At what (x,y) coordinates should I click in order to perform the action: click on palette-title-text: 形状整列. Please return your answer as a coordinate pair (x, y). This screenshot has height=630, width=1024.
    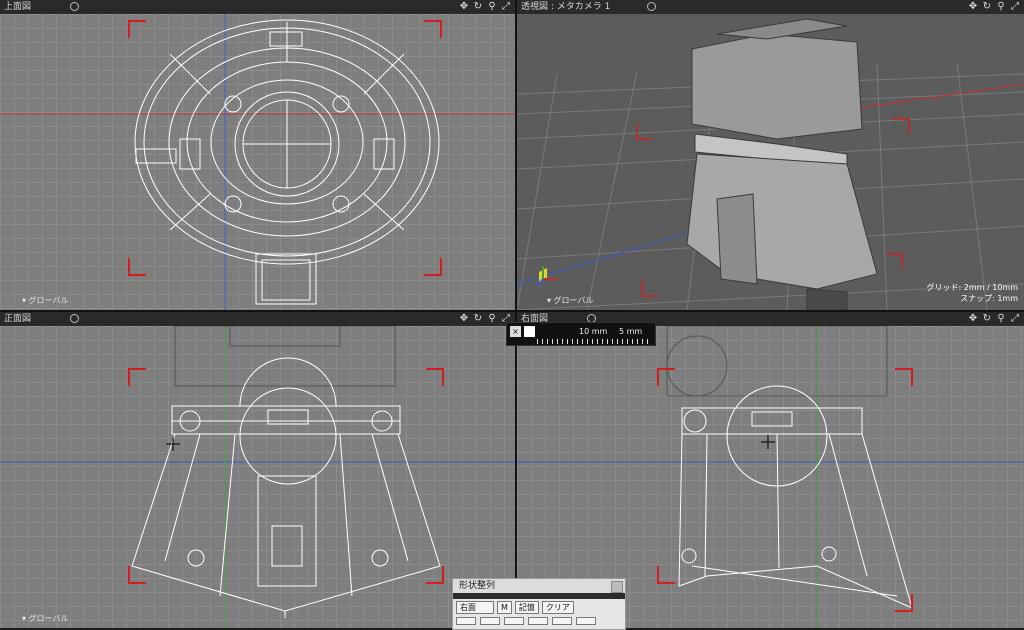
    Looking at the image, I should click on (477, 586).